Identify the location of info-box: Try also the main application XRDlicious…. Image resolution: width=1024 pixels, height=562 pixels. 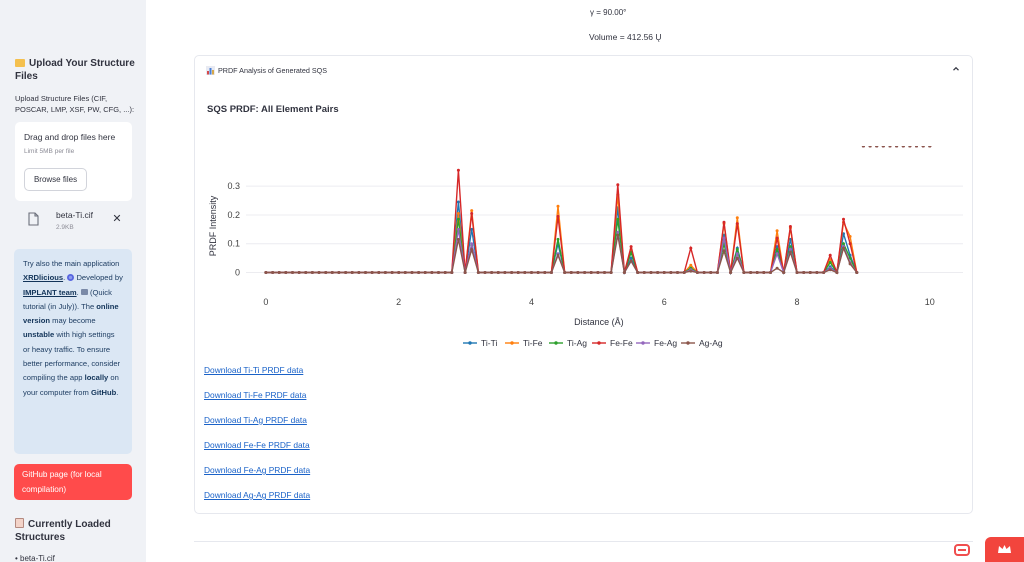
(73, 351).